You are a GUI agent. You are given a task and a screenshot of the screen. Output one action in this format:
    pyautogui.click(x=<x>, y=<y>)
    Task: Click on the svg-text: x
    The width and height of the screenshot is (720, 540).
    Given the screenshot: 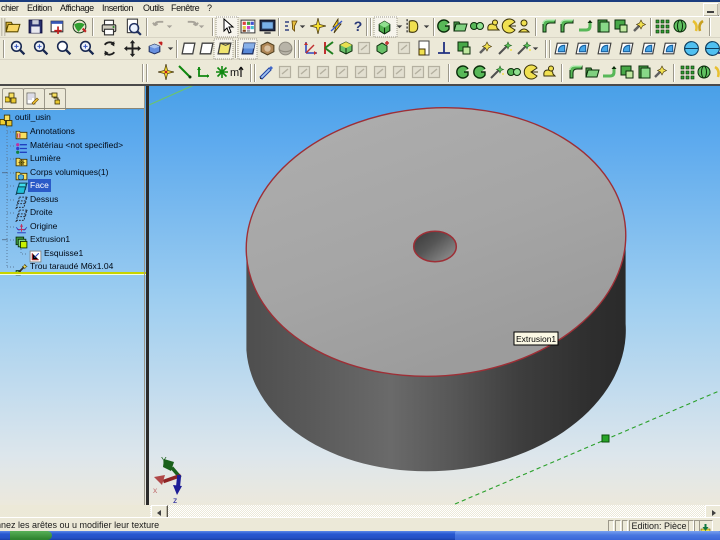 What is the action you would take?
    pyautogui.click(x=155, y=490)
    